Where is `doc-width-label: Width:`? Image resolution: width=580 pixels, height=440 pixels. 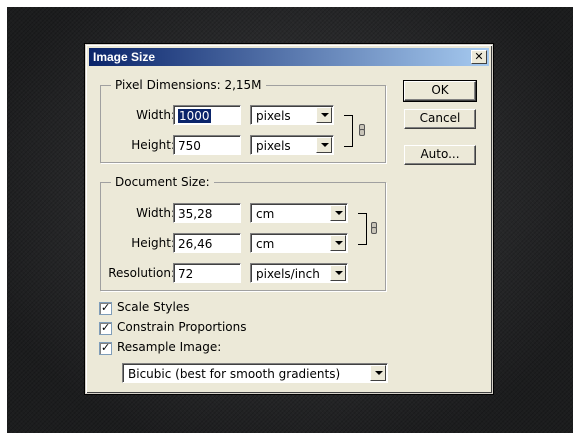
doc-width-label: Width: is located at coordinates (155, 213).